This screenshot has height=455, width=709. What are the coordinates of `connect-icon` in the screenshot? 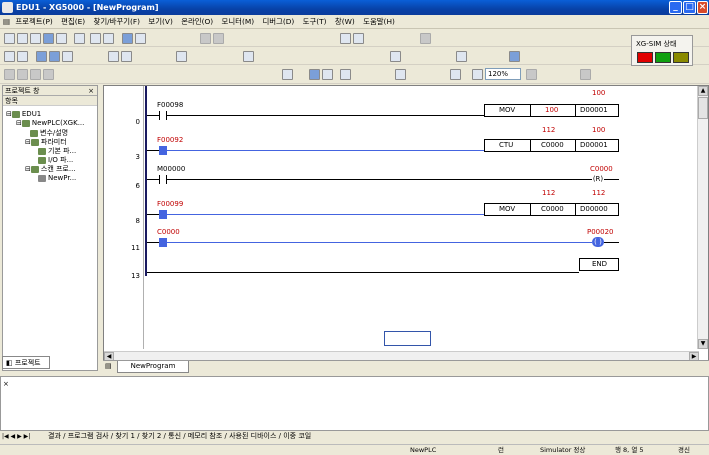 It's located at (9, 56).